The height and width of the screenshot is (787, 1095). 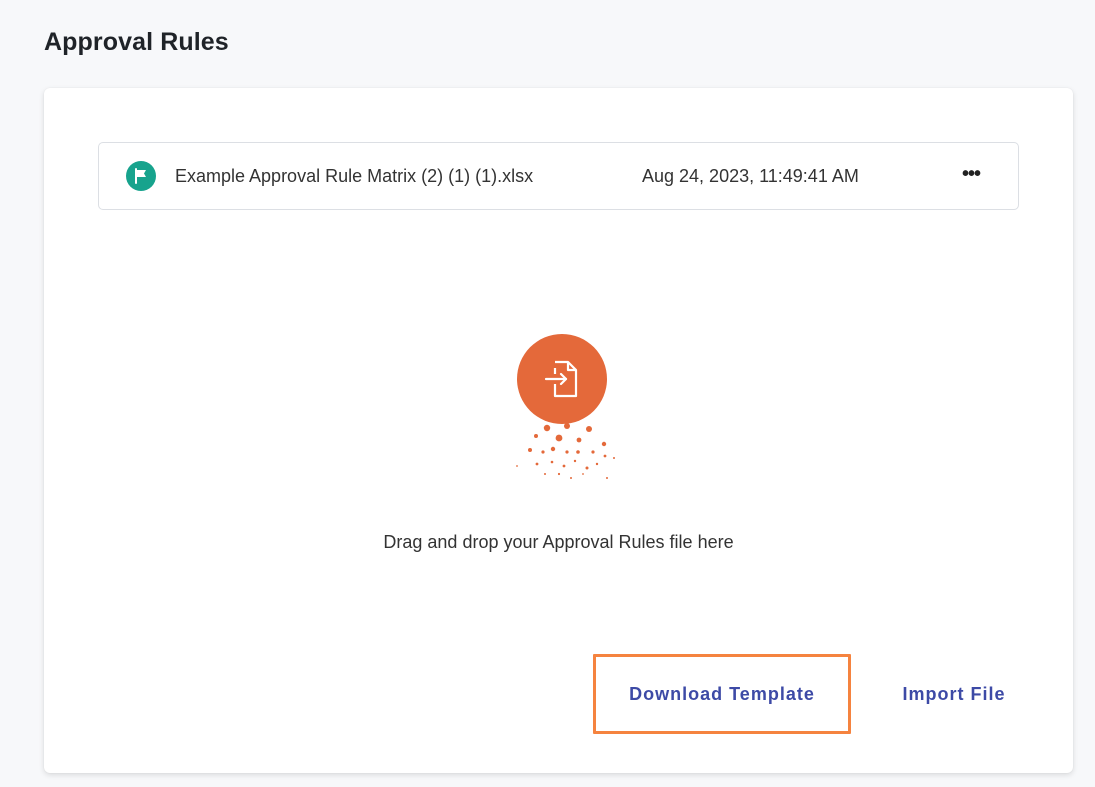 I want to click on more-horizontal-icon: •••, so click(x=971, y=174).